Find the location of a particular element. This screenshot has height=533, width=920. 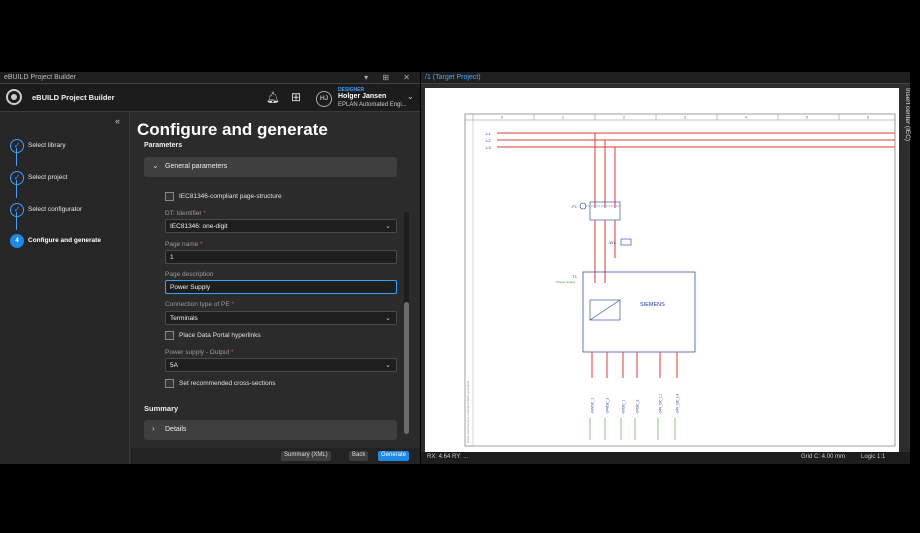

parameters-heading: Parameters is located at coordinates (163, 145).